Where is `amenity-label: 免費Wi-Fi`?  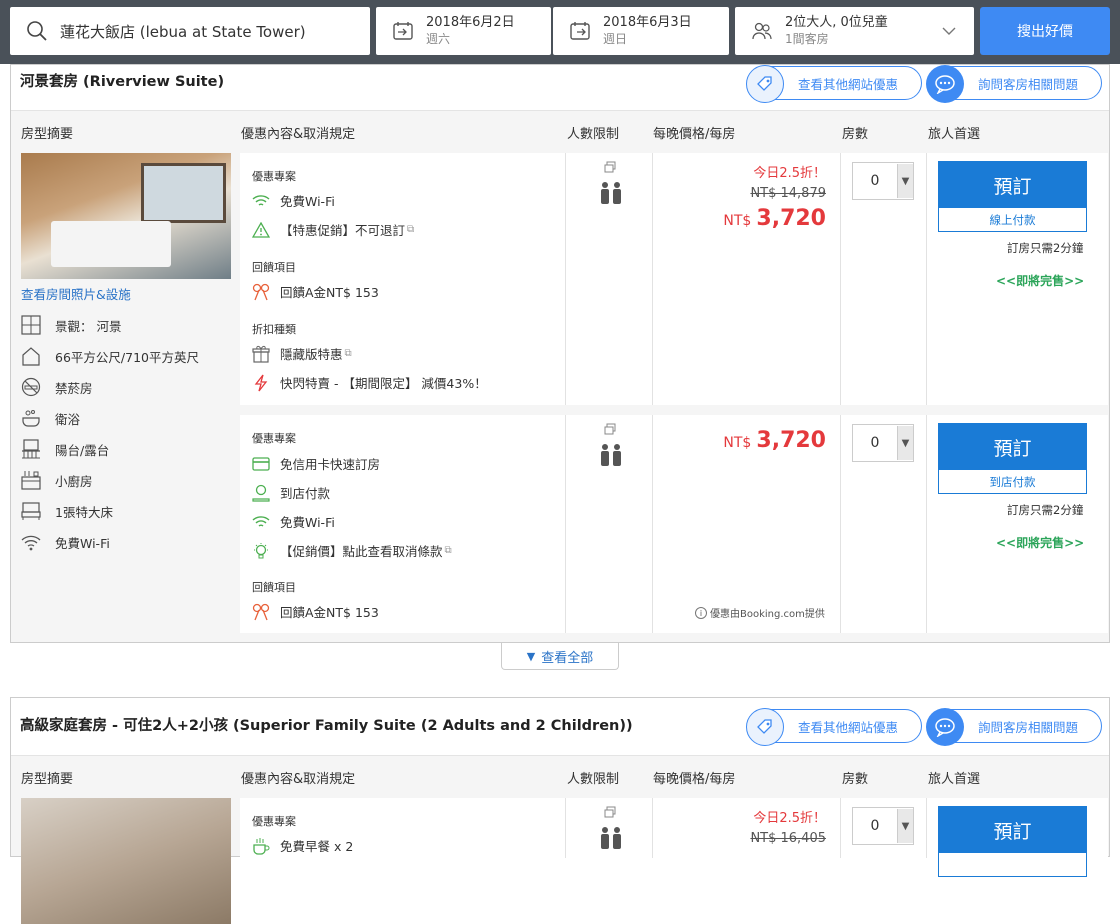
amenity-label: 免費Wi-Fi is located at coordinates (82, 543).